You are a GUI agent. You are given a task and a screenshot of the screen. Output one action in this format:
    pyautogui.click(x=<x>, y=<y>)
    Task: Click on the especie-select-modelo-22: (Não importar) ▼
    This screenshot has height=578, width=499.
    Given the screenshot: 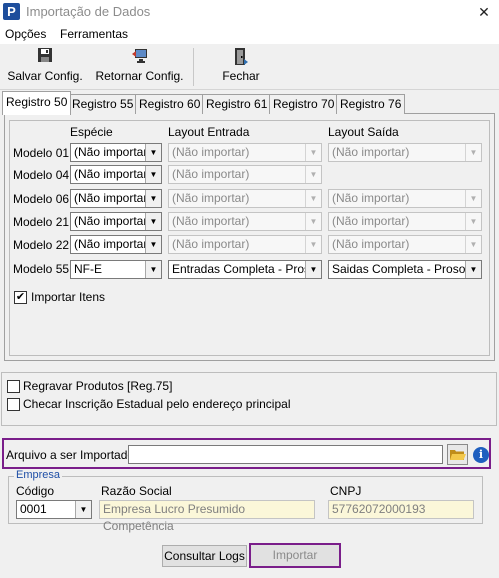 What is the action you would take?
    pyautogui.click(x=116, y=244)
    